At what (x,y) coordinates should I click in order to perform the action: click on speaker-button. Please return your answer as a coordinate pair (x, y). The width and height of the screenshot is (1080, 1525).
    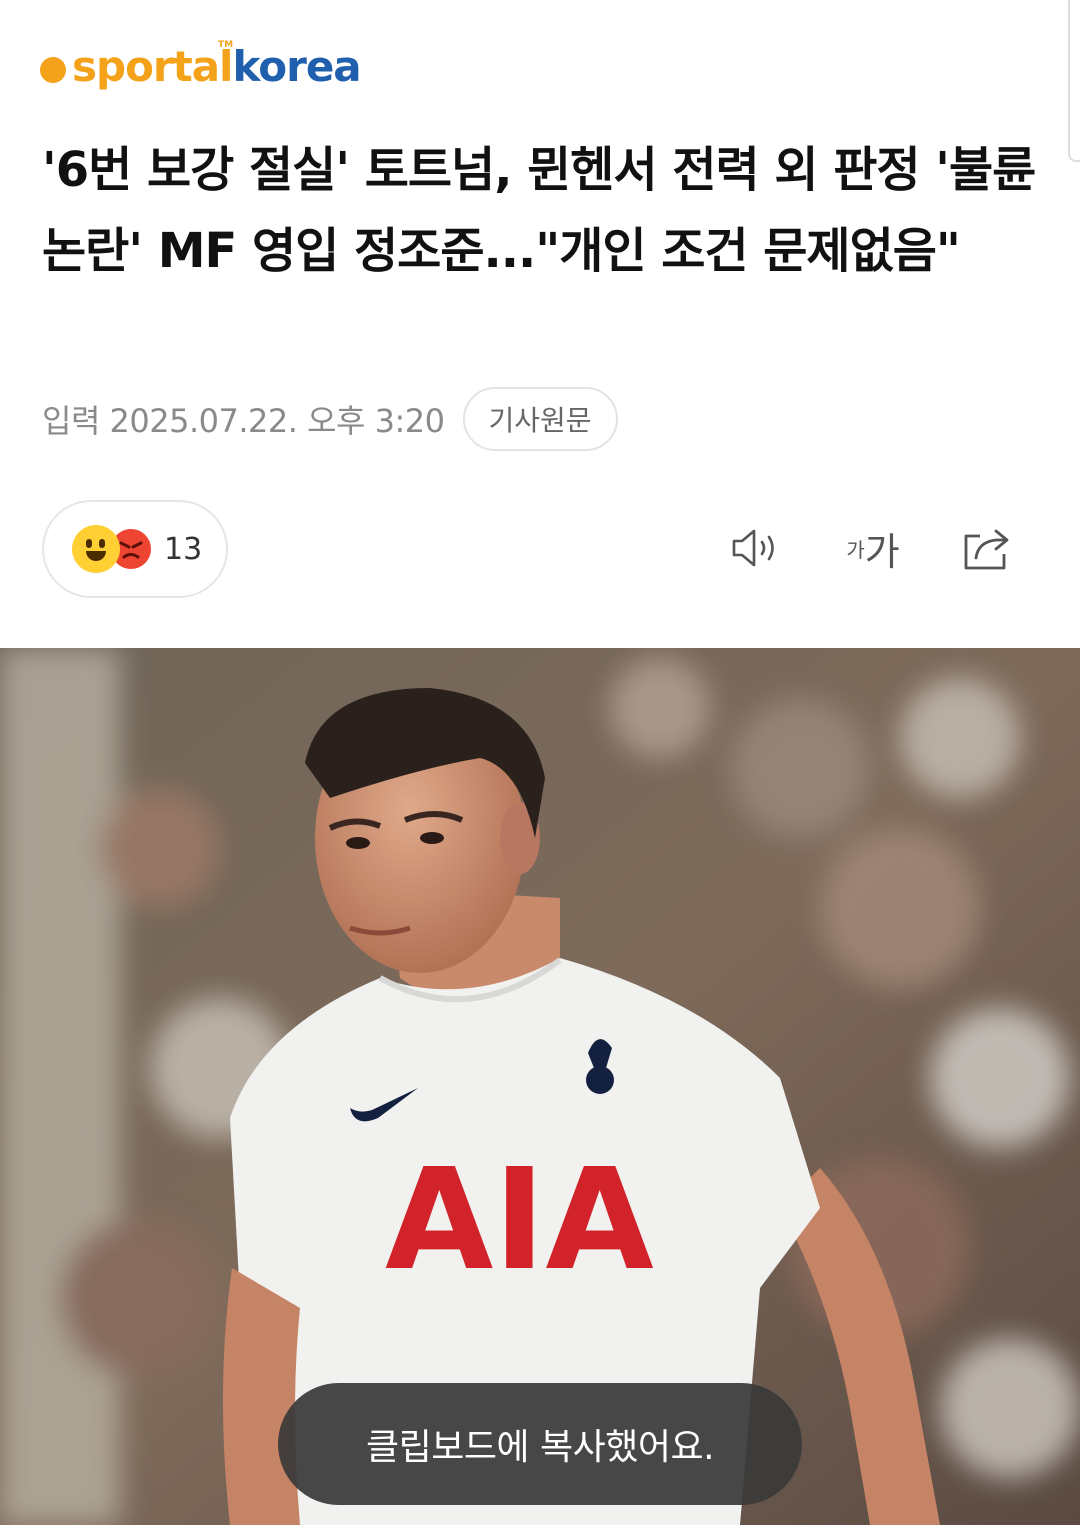
    Looking at the image, I should click on (758, 548).